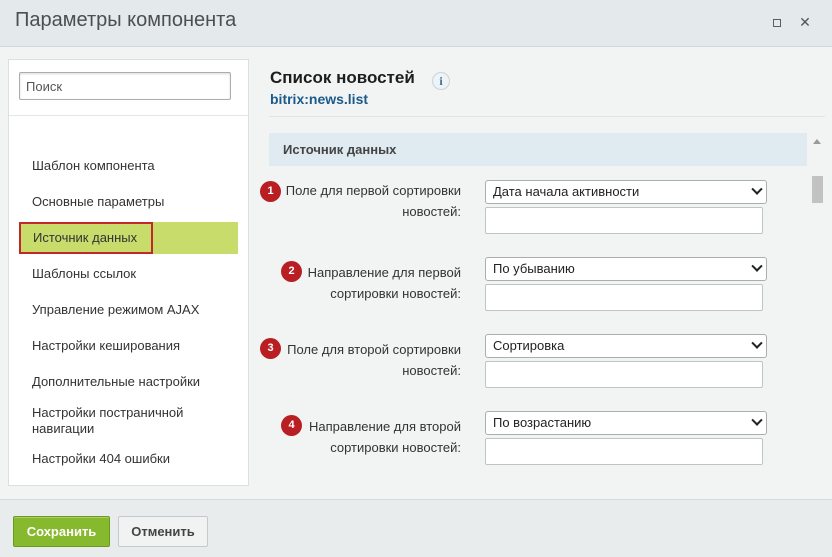 The width and height of the screenshot is (832, 557). I want to click on sidebar-item-label: Источник данных, so click(85, 237).